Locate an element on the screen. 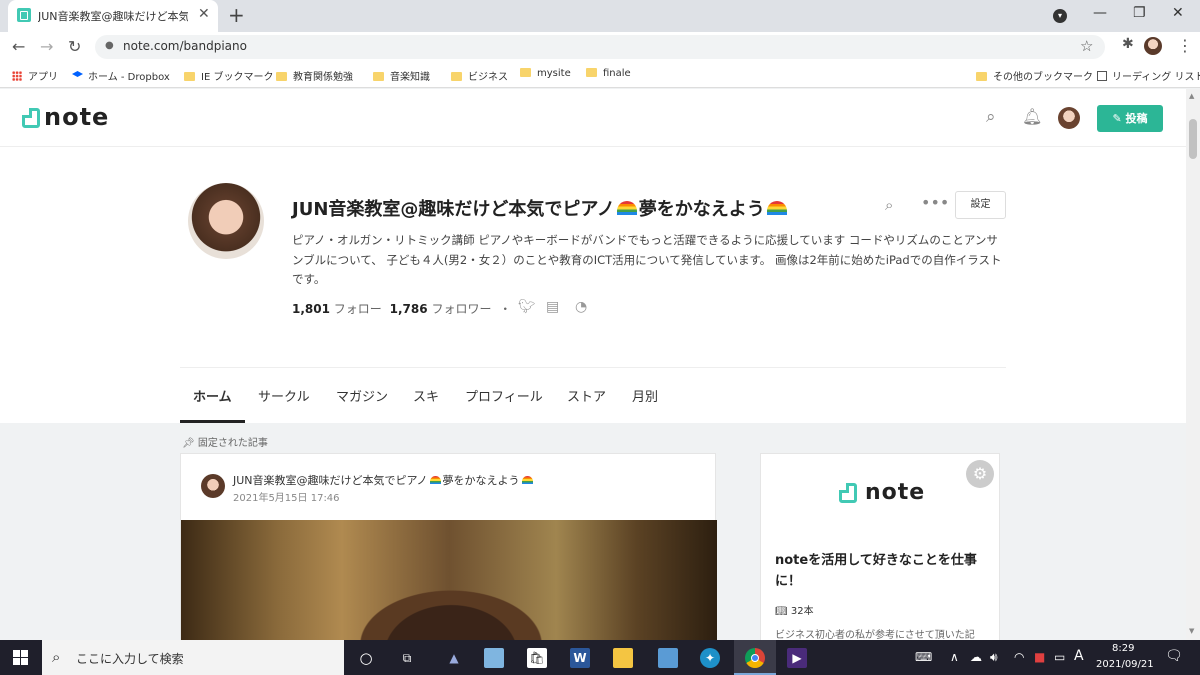 This screenshot has width=1200, height=675. reading-list: リーディング リスト is located at coordinates (1148, 75).